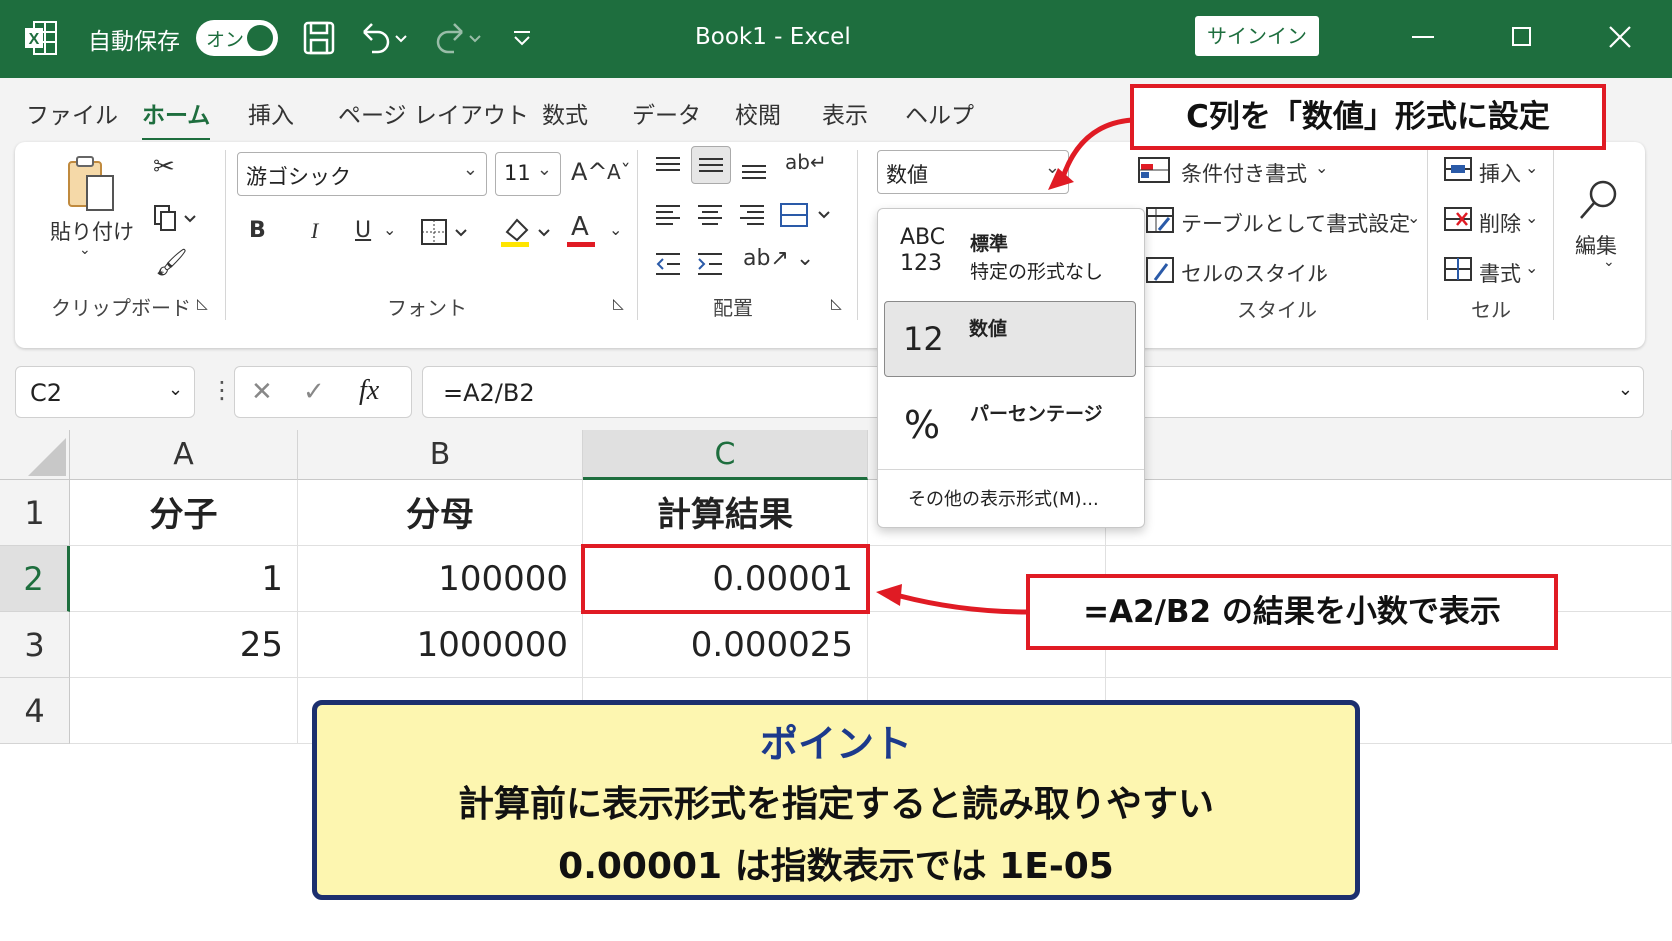 Image resolution: width=1672 pixels, height=941 pixels. Describe the element at coordinates (369, 391) in the screenshot. I see `insert-function-icon: fx` at that location.